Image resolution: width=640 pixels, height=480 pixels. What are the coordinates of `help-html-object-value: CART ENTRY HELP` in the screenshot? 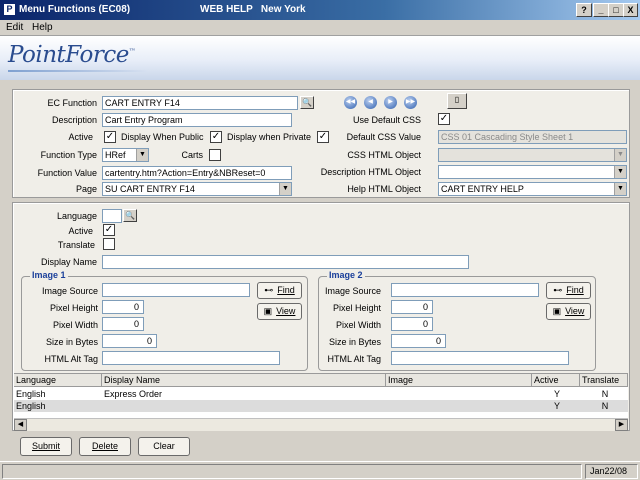 It's located at (482, 189).